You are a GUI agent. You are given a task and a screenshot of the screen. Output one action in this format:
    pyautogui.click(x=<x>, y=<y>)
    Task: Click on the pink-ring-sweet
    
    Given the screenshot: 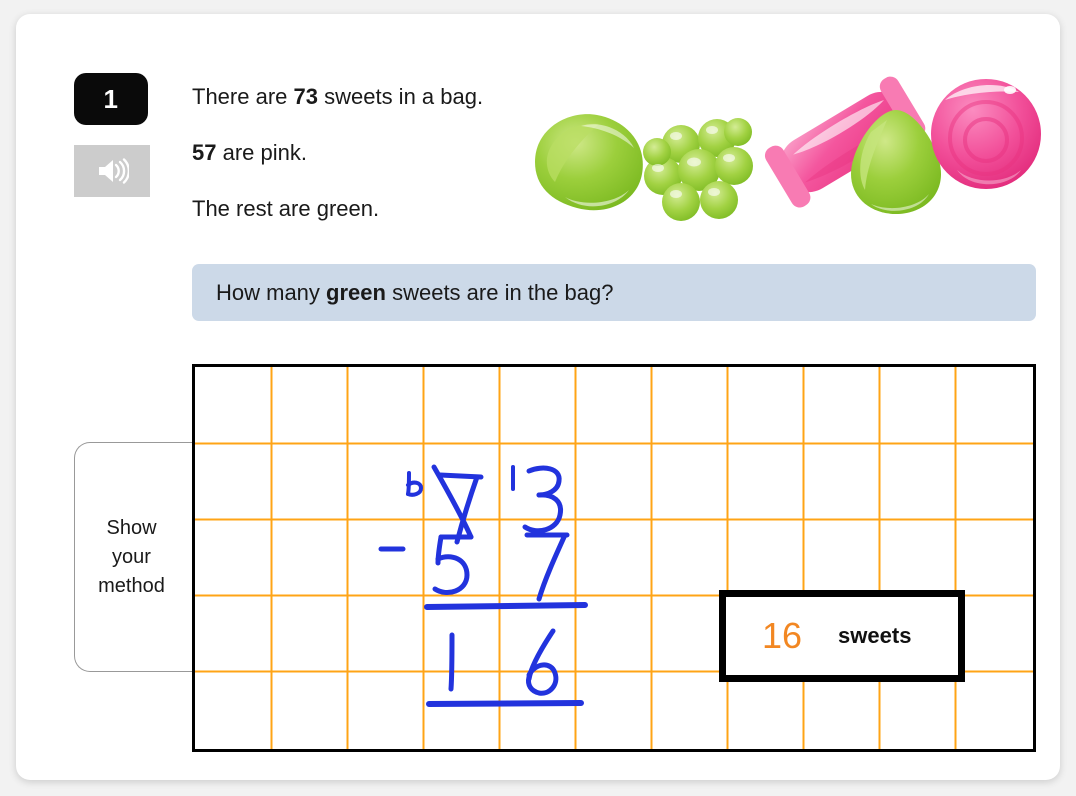 What is the action you would take?
    pyautogui.click(x=986, y=134)
    